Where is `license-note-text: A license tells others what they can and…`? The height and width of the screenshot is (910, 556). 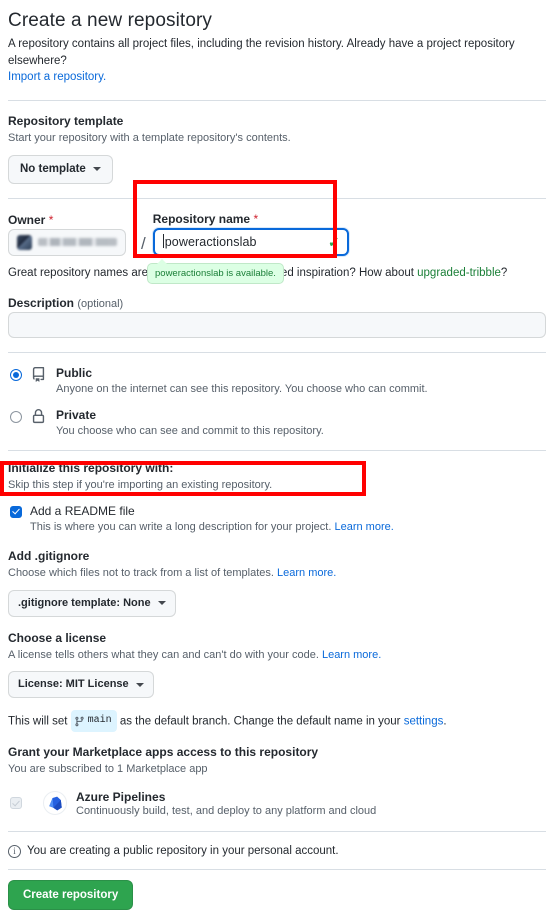
license-note-text: A license tells others what they can and… is located at coordinates (163, 654).